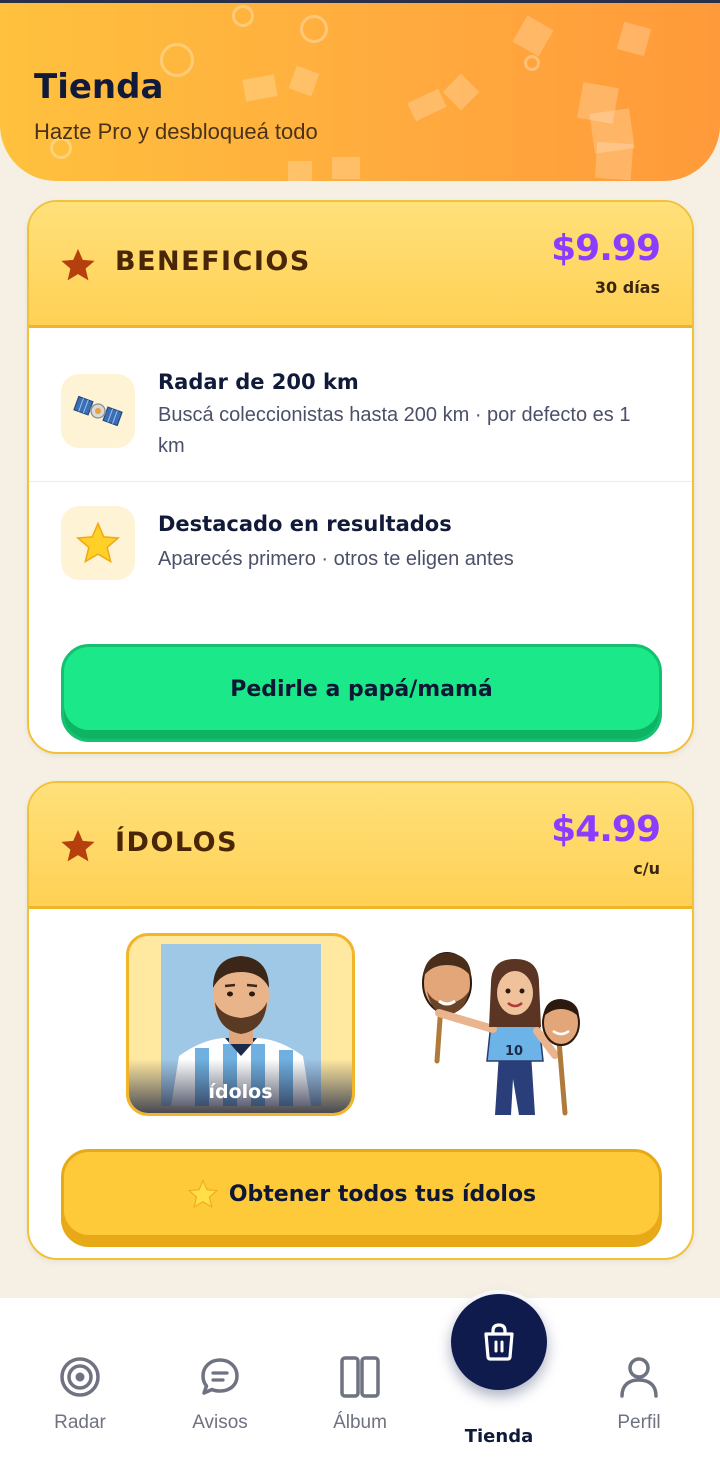  What do you see at coordinates (360, 1422) in the screenshot?
I see `nav-label: Álbum` at bounding box center [360, 1422].